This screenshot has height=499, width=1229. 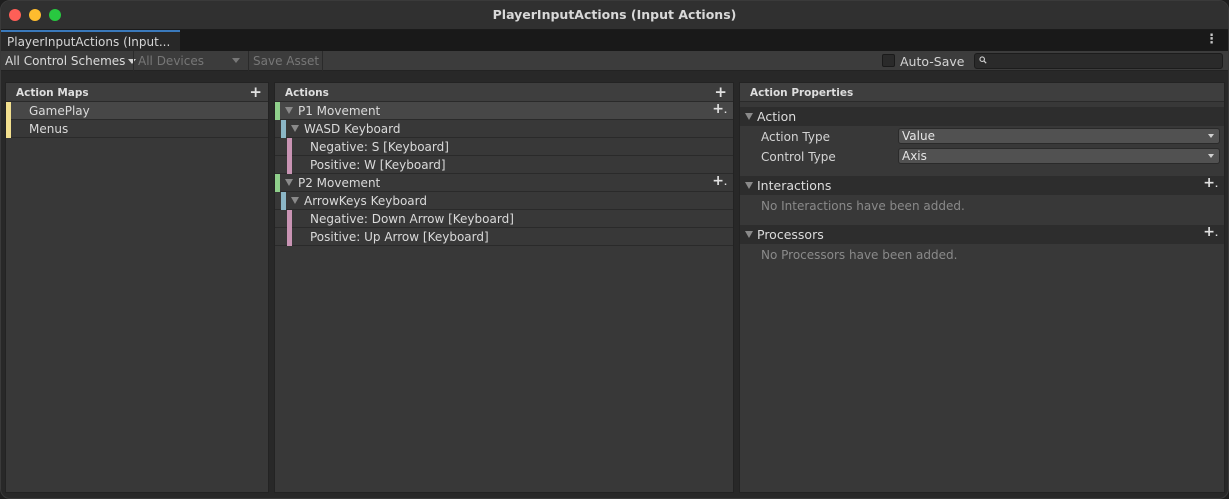 What do you see at coordinates (339, 183) in the screenshot?
I see `action-label: P2 Movement` at bounding box center [339, 183].